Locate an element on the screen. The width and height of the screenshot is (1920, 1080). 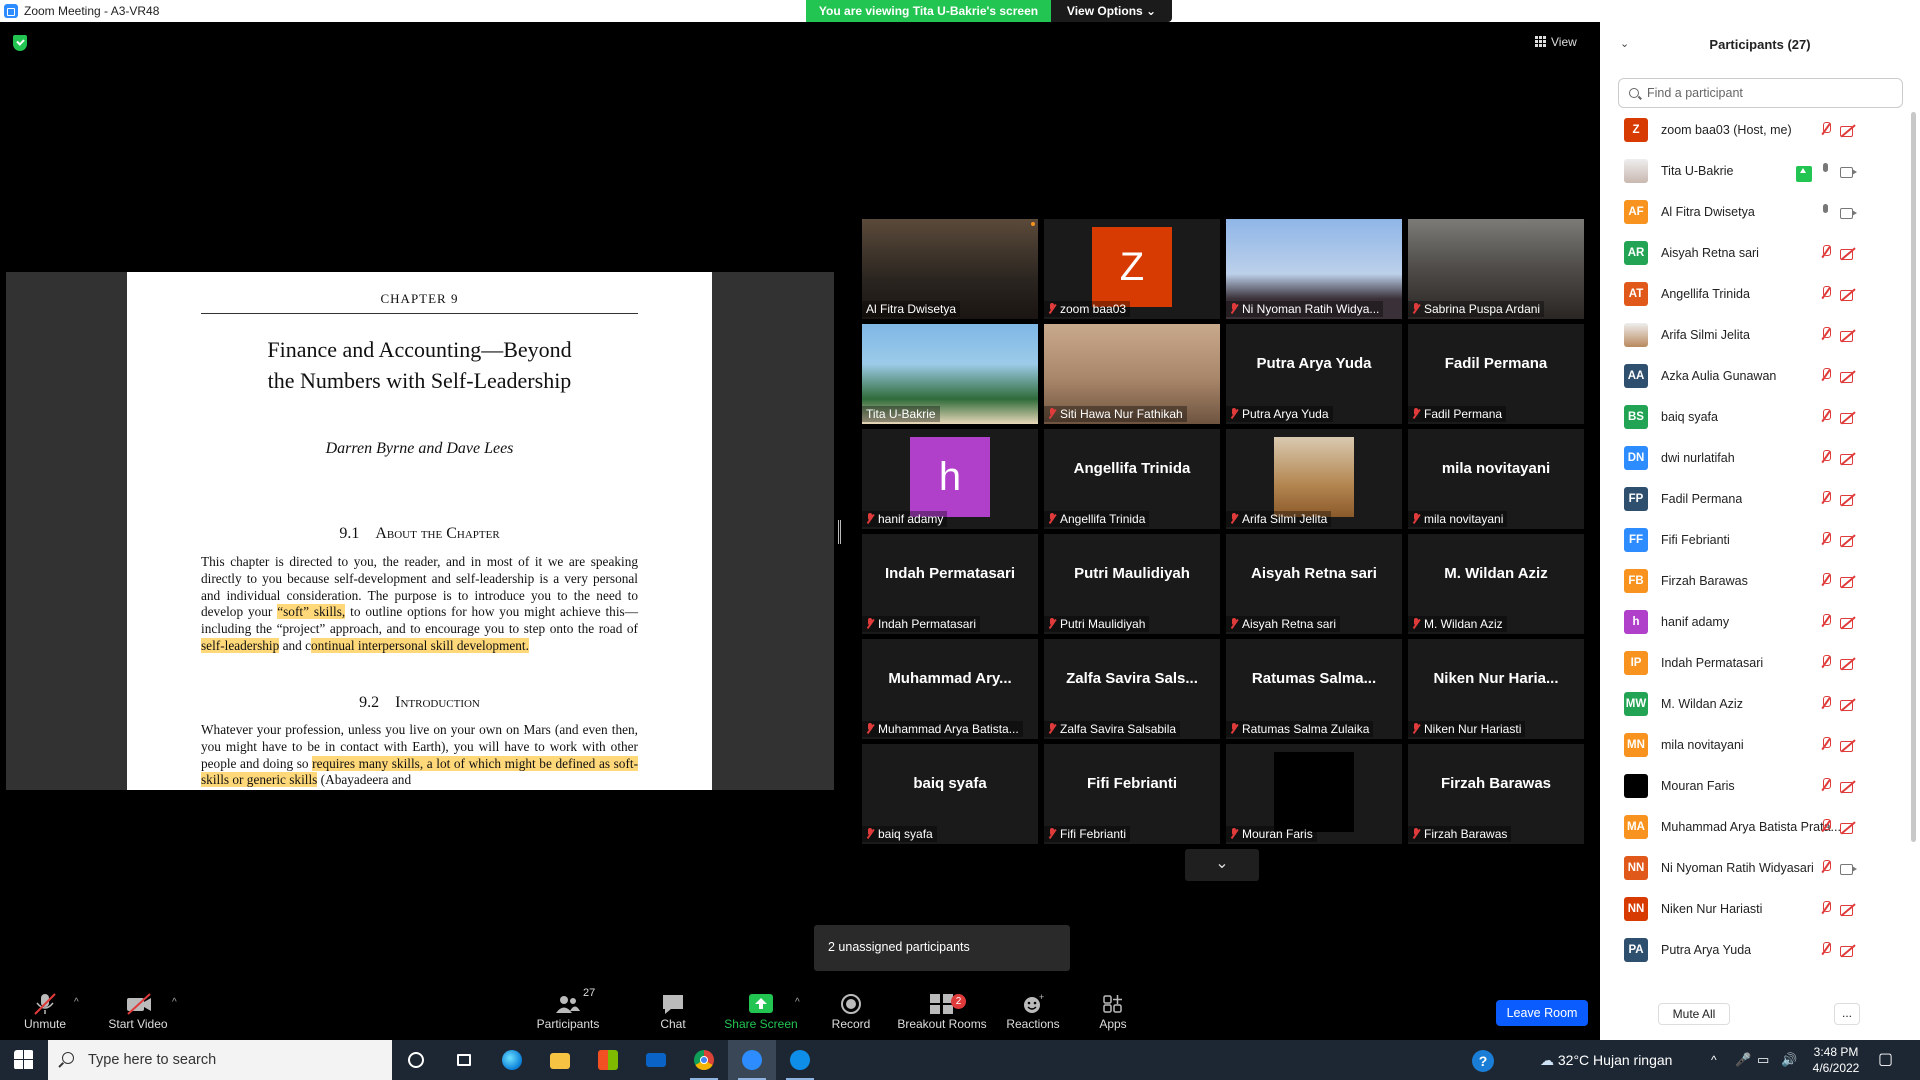
taskbar-search-input: Type here to search is located at coordinates (220, 1060).